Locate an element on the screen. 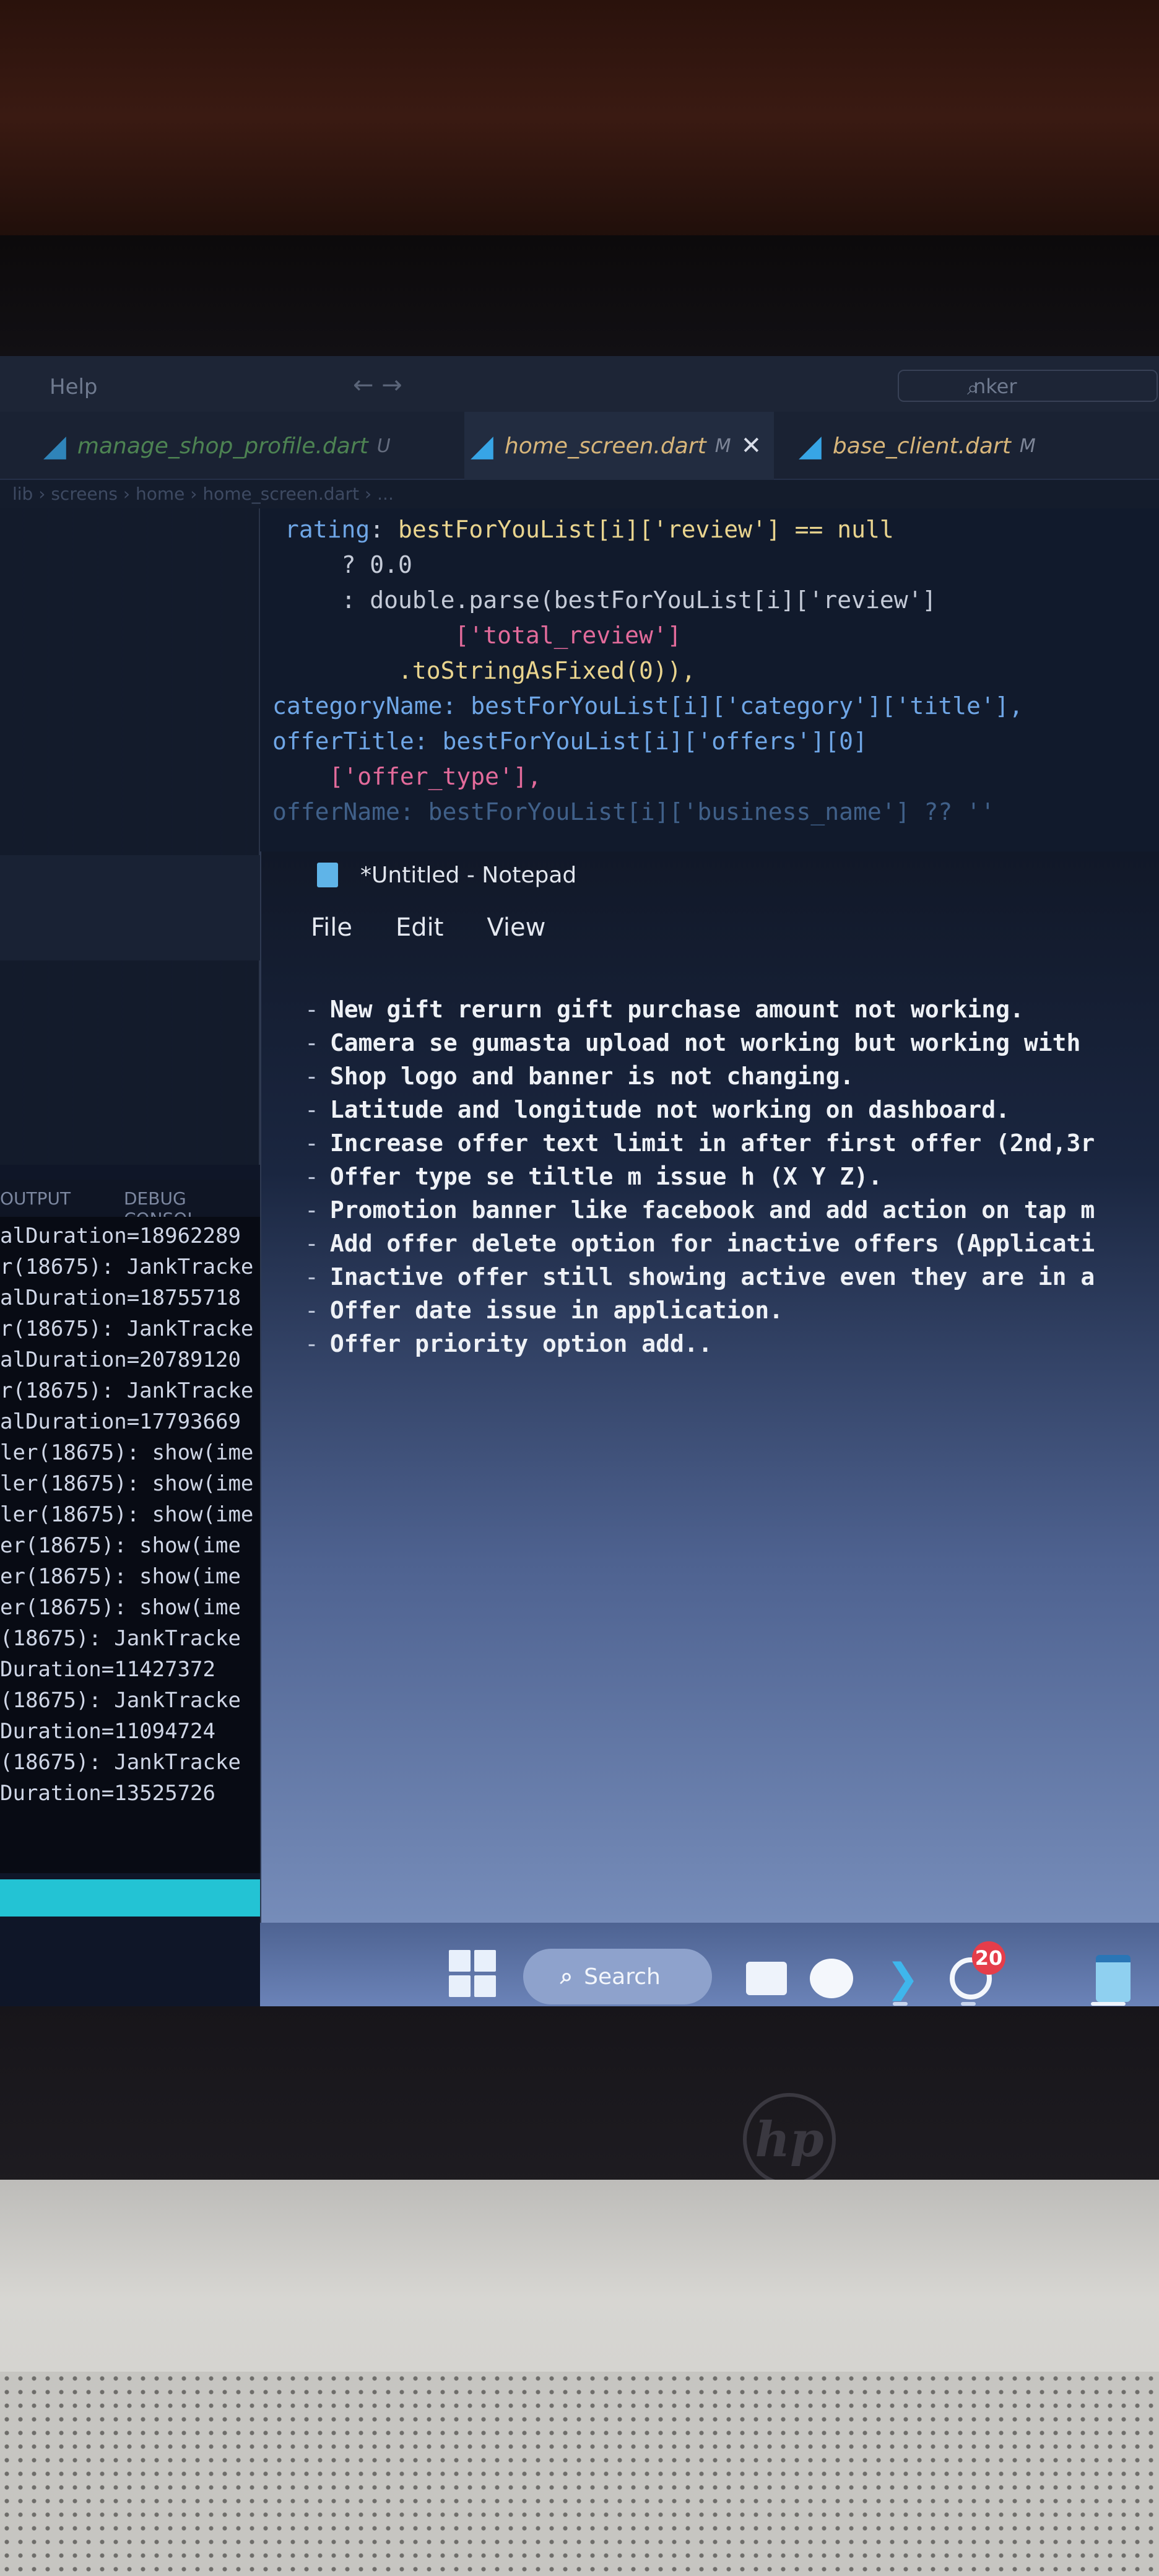 The image size is (1159, 2576). tab-base-client: ◢ base_client.dart M is located at coordinates (917, 446).